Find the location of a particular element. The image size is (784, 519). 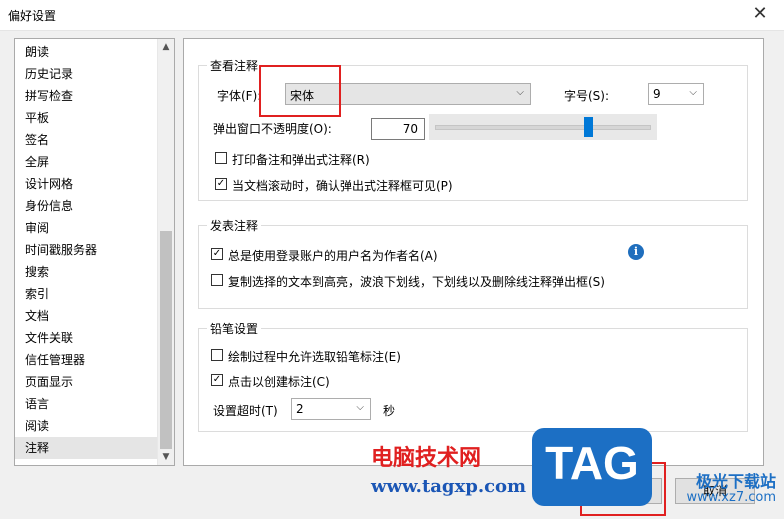

watermark-tag-logo: TAG is located at coordinates (592, 467).